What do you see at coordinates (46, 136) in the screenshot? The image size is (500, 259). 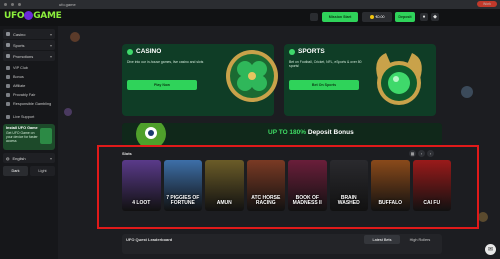 I see `phone-icon` at bounding box center [46, 136].